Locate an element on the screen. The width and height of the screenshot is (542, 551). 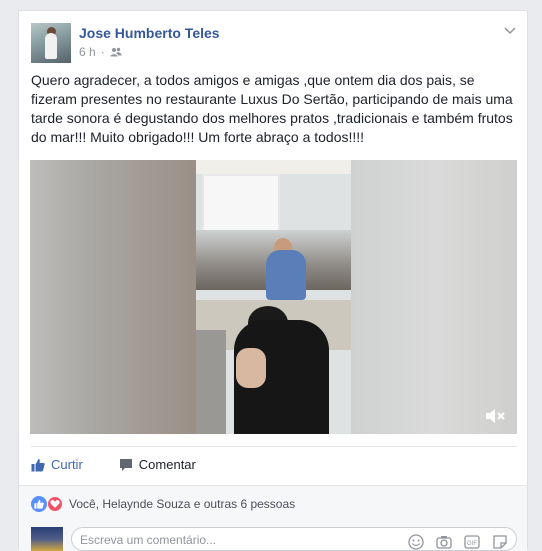
author-avatar is located at coordinates (51, 43).